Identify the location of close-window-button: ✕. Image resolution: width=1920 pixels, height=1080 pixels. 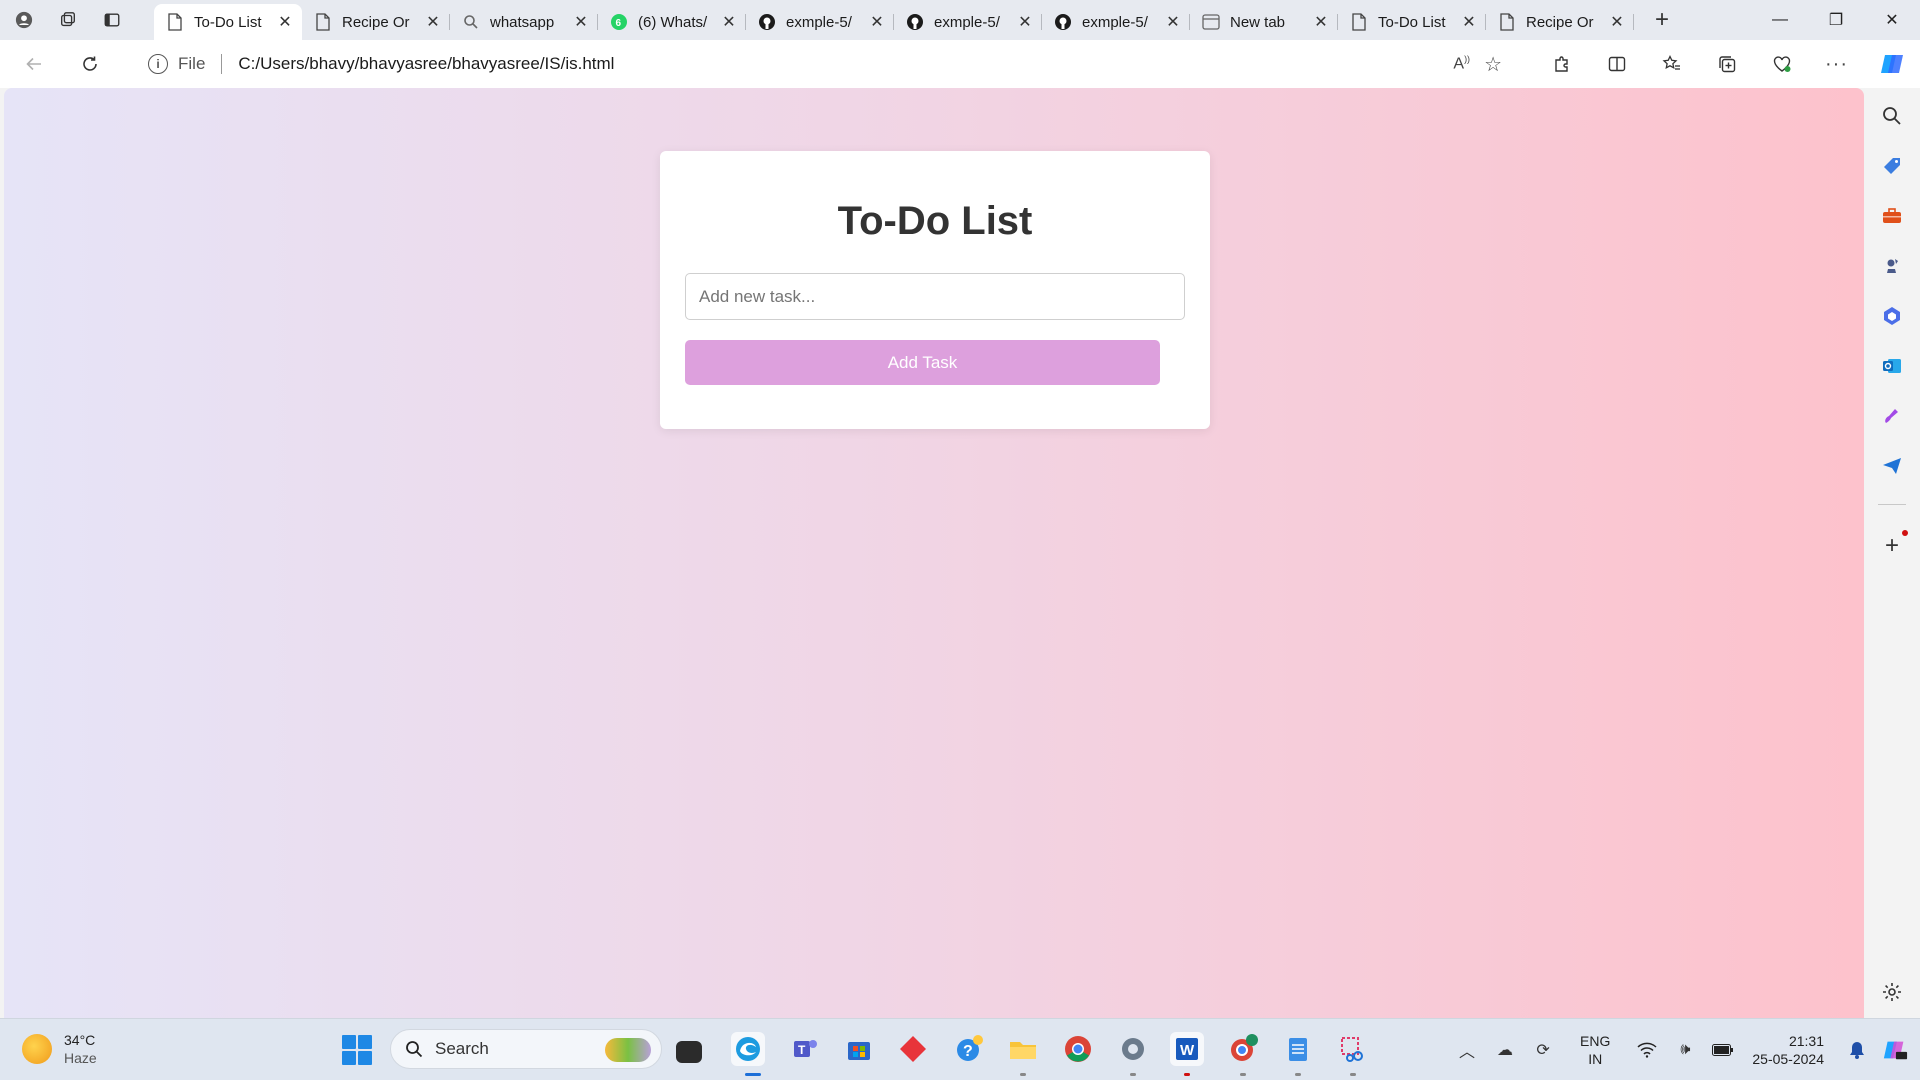
(1892, 20).